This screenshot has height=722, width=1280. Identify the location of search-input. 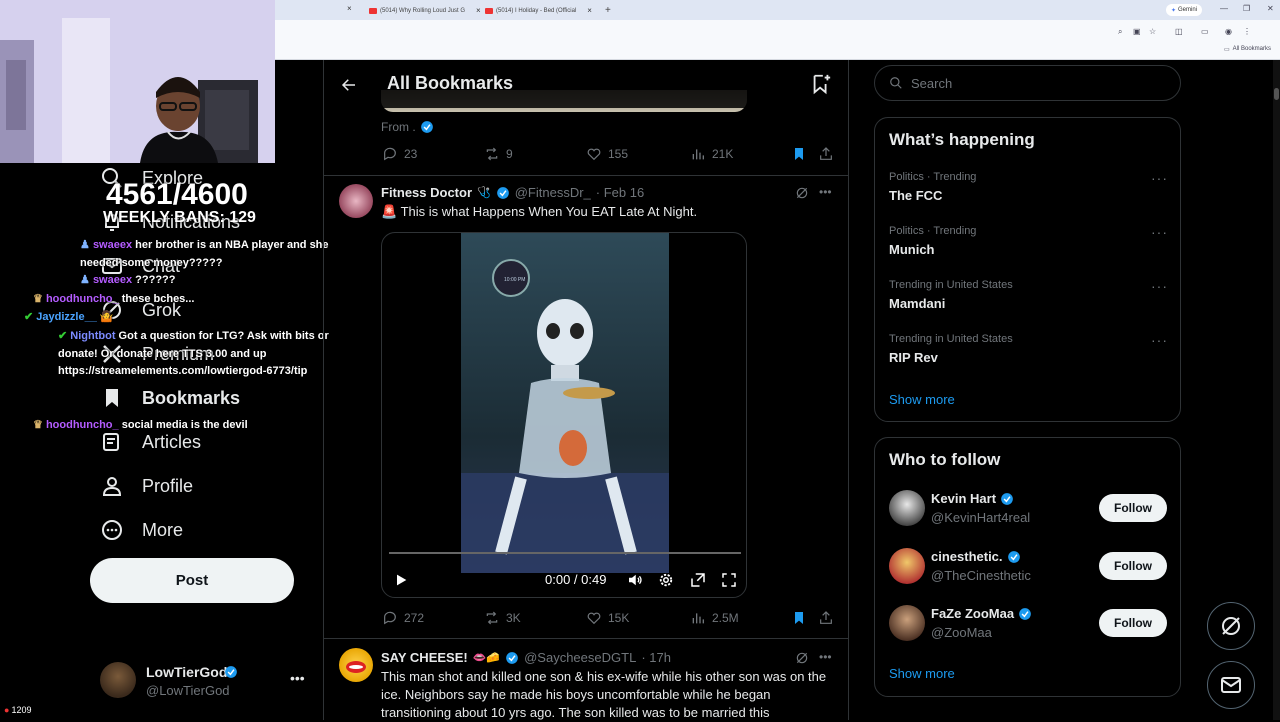
(1031, 83).